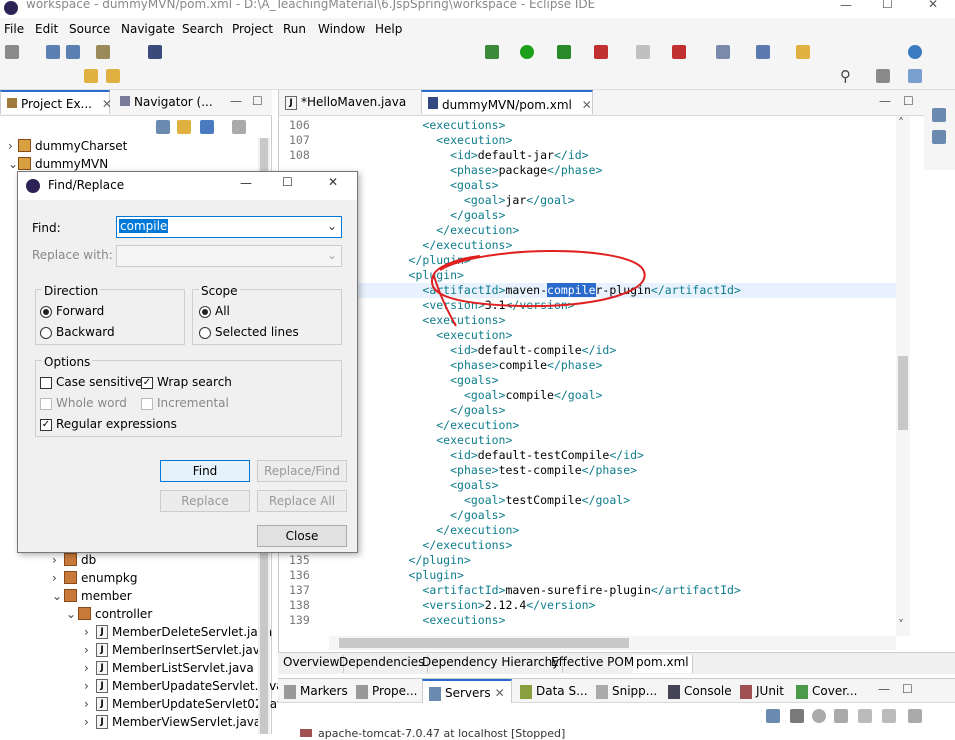  What do you see at coordinates (144, 226) in the screenshot?
I see `find-input: compile` at bounding box center [144, 226].